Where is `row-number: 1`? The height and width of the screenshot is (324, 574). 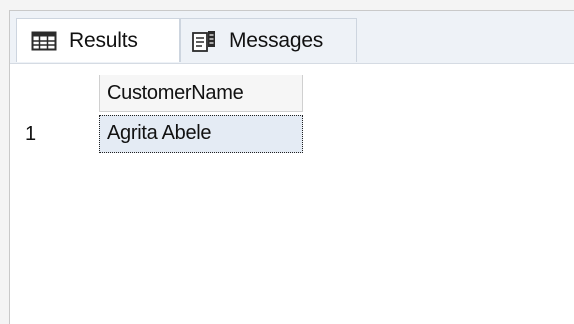
row-number: 1 is located at coordinates (56, 134).